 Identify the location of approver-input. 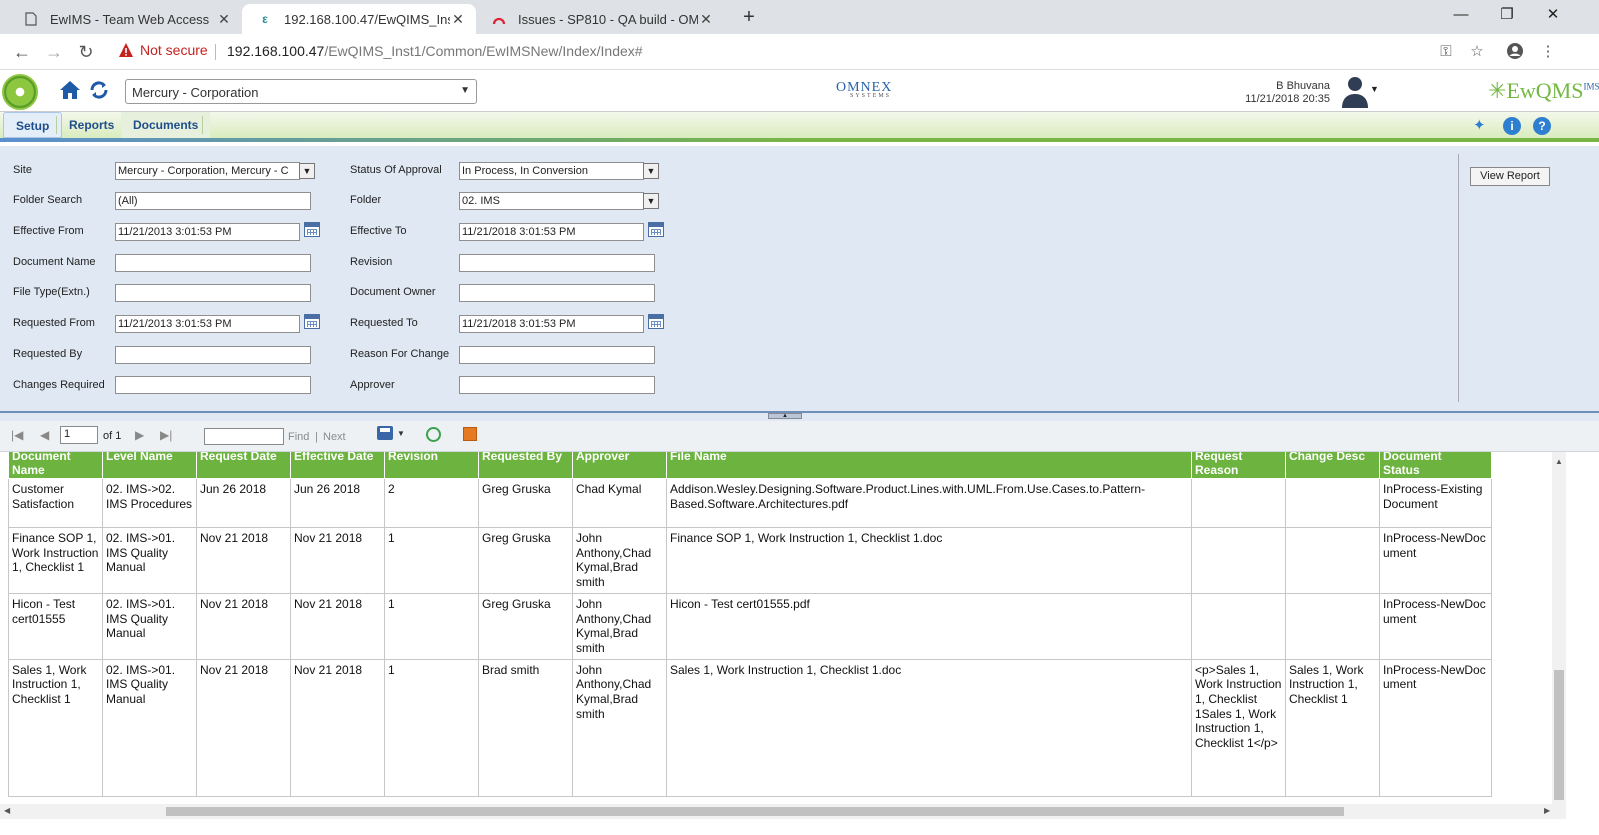
(557, 385).